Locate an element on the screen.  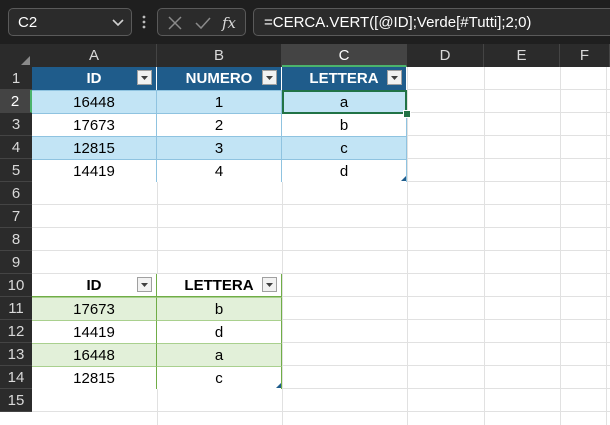
row-header-1: 1 is located at coordinates (16, 78).